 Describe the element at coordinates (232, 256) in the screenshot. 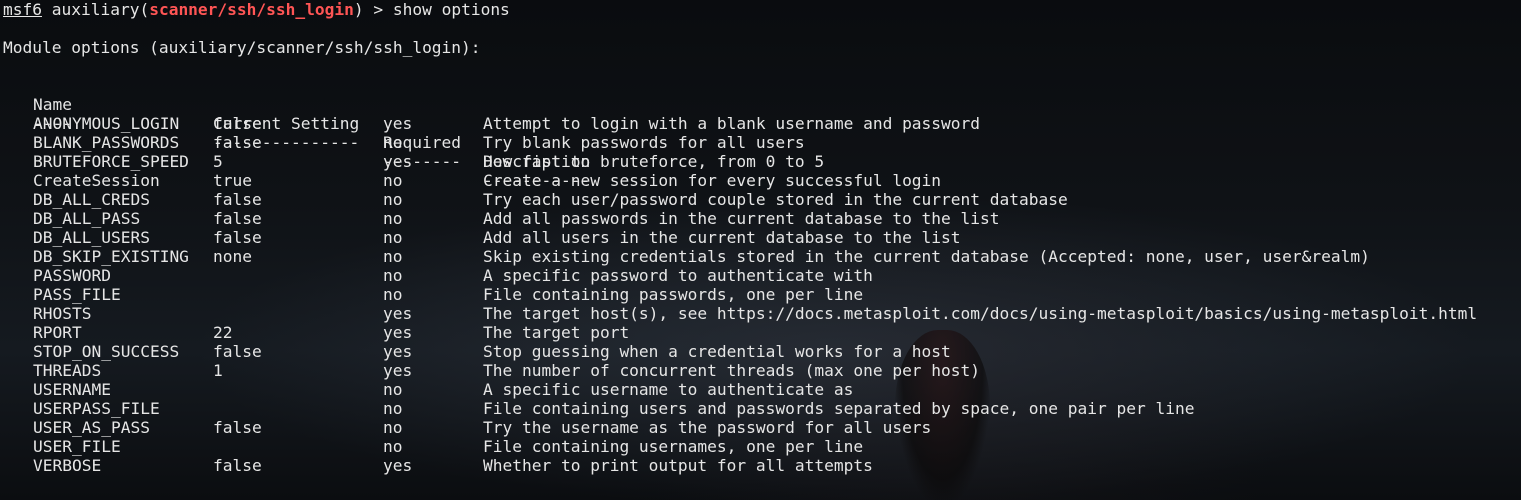

I see `option-current-setting: none` at that location.